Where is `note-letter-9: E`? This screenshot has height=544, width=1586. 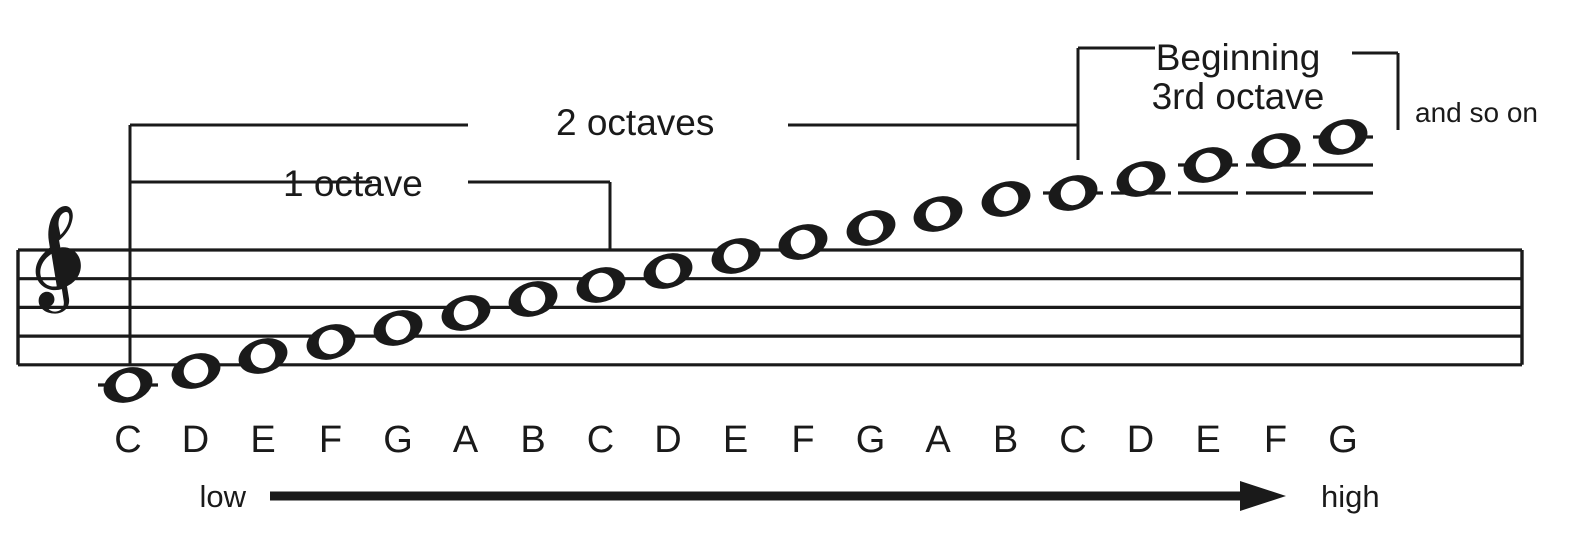
note-letter-9: E is located at coordinates (735, 440).